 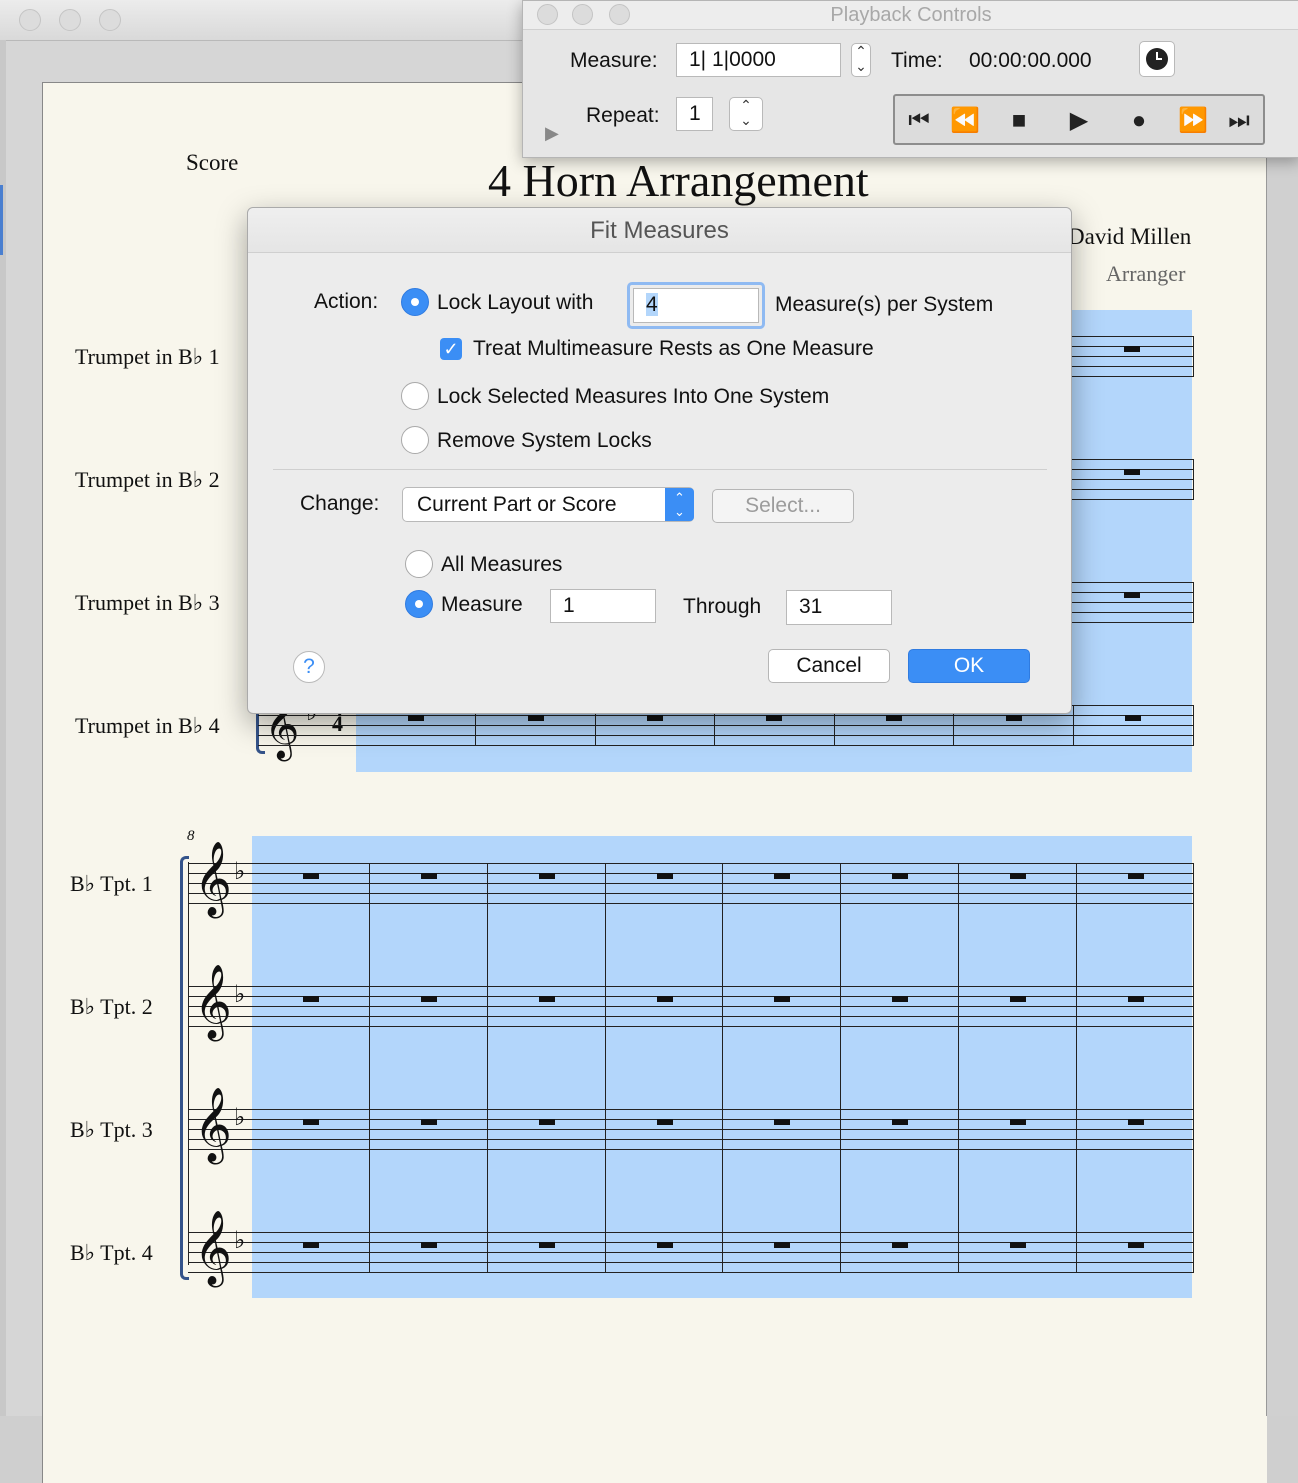 I want to click on instrument-name: B♭ Tpt. 3, so click(x=111, y=1130).